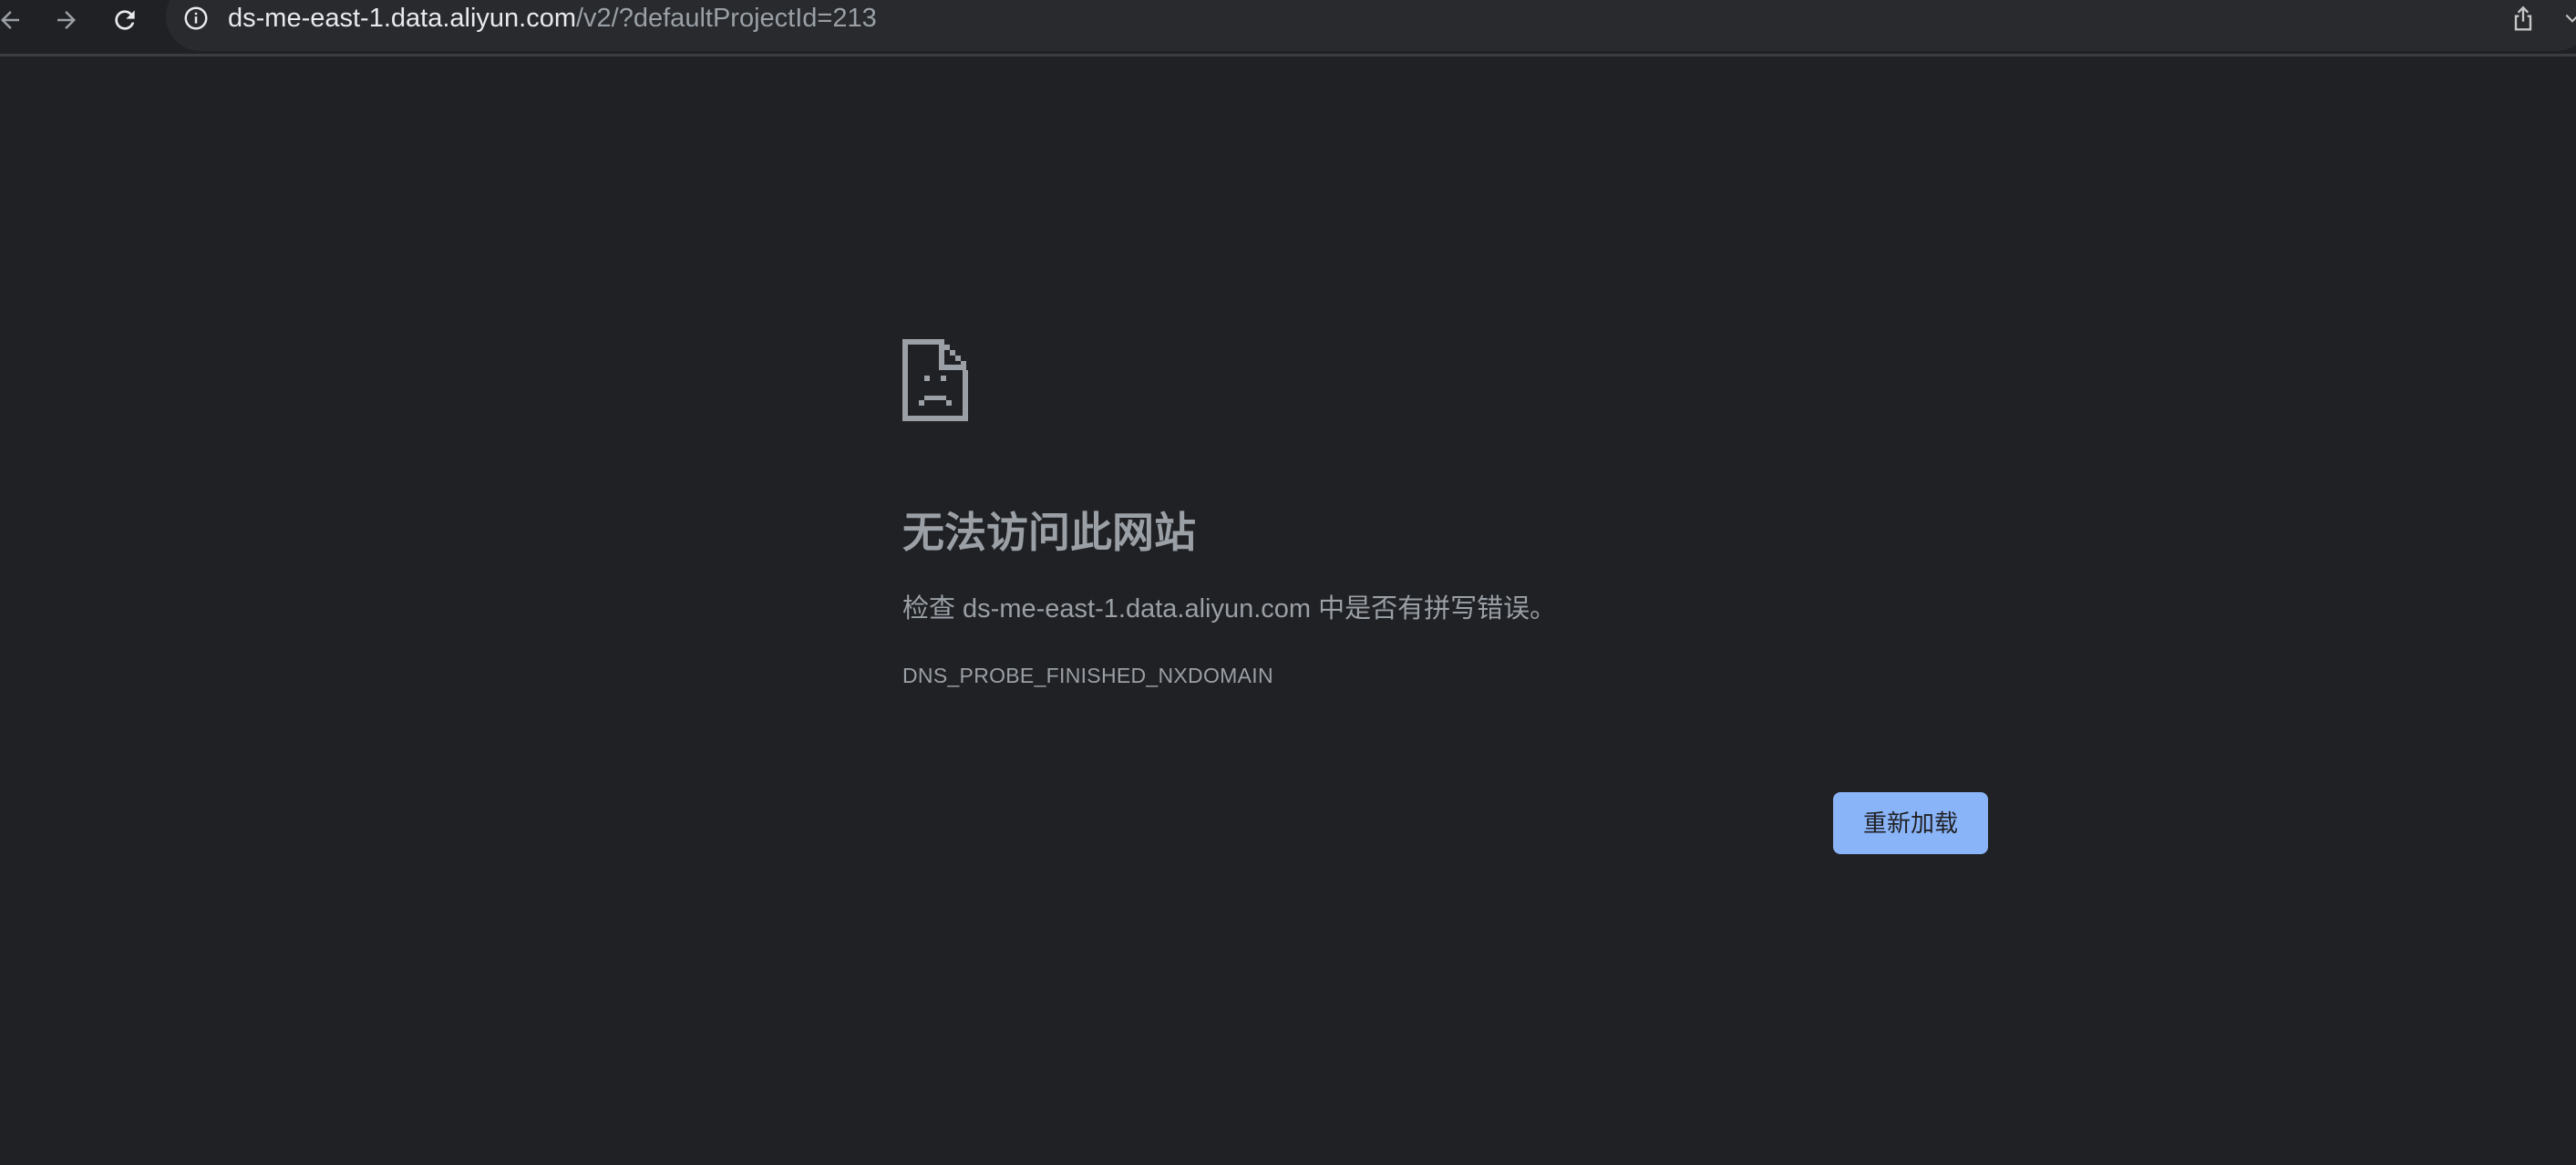  I want to click on info-icon, so click(196, 18).